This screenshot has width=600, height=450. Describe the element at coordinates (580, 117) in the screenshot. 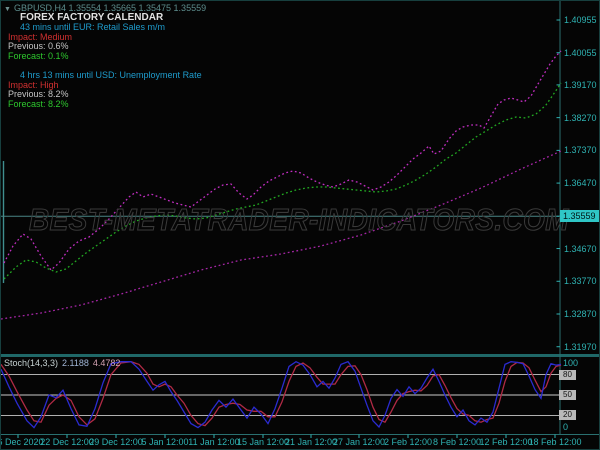

I see `price-axis-label: 1.38270` at that location.